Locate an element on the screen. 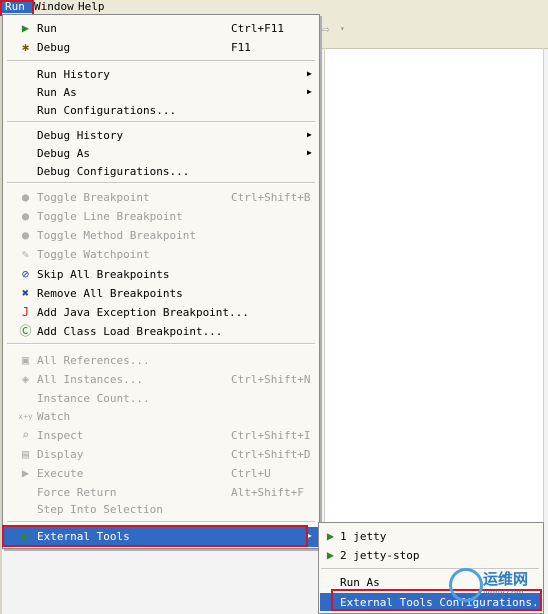 Image resolution: width=548 pixels, height=614 pixels. menu-item-debug-history: Debug History ▶ is located at coordinates (161, 135).